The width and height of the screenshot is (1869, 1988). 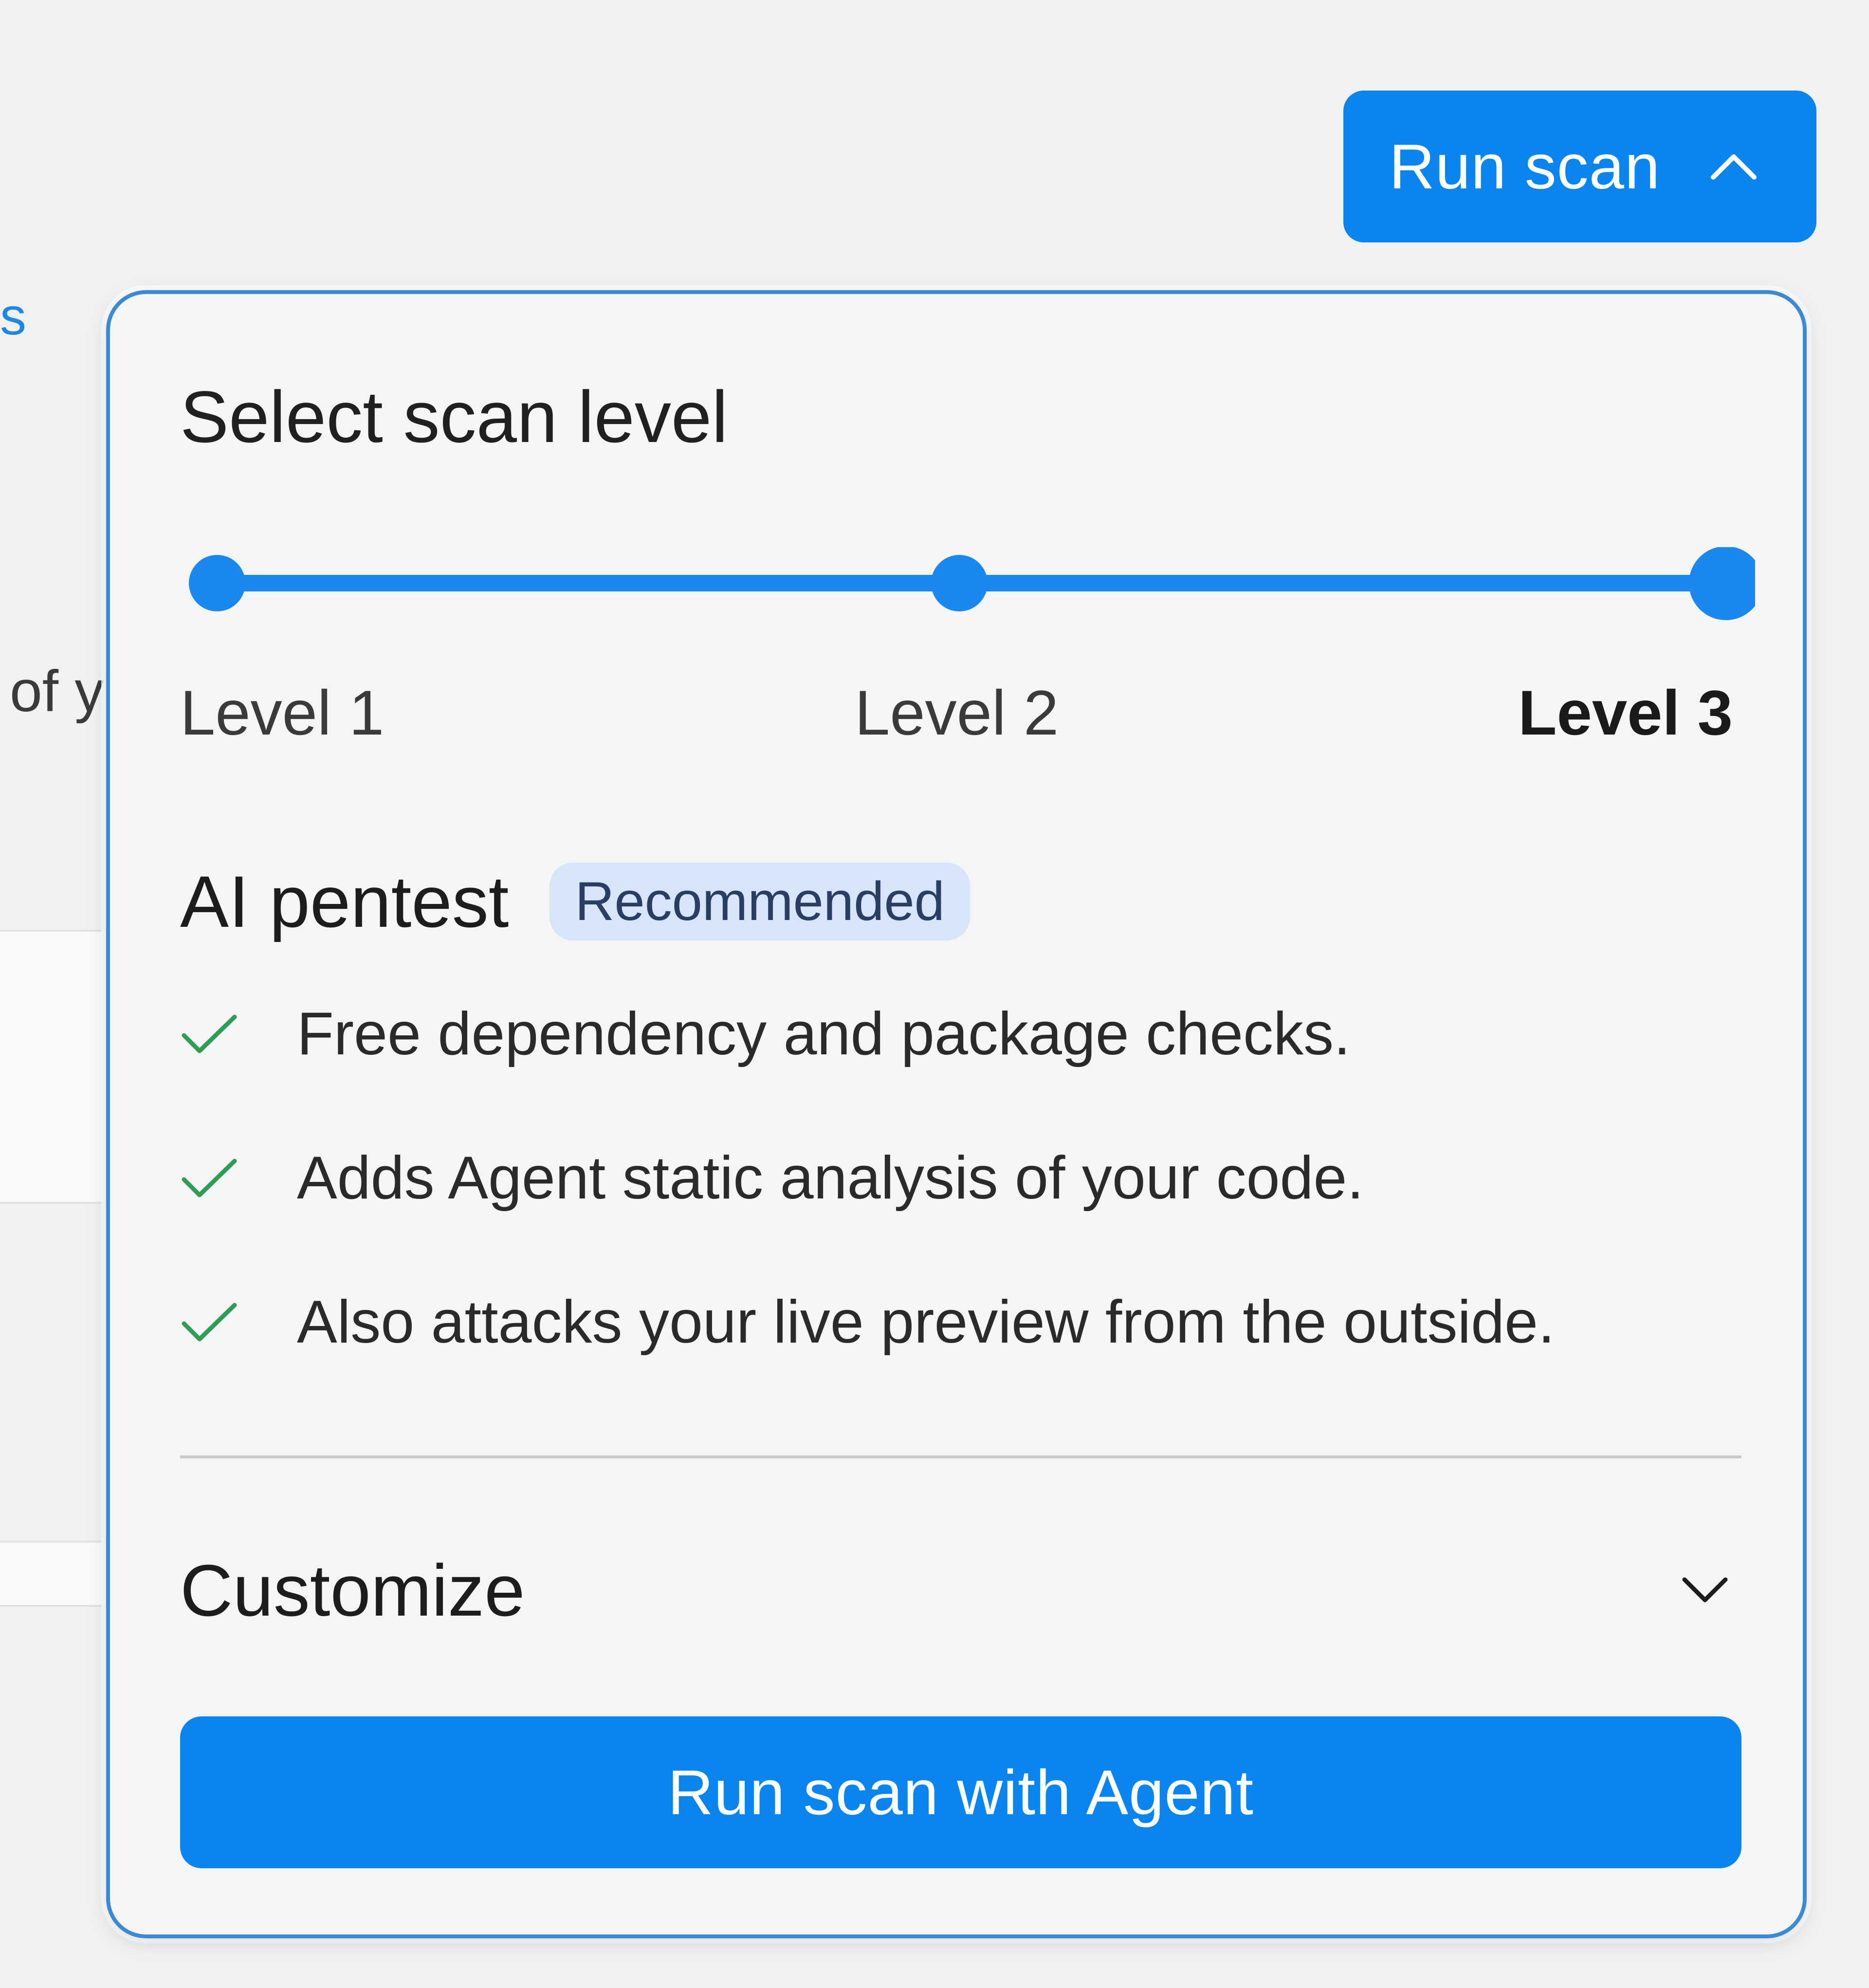 What do you see at coordinates (1525, 166) in the screenshot?
I see `run-scan-label: Run scan` at bounding box center [1525, 166].